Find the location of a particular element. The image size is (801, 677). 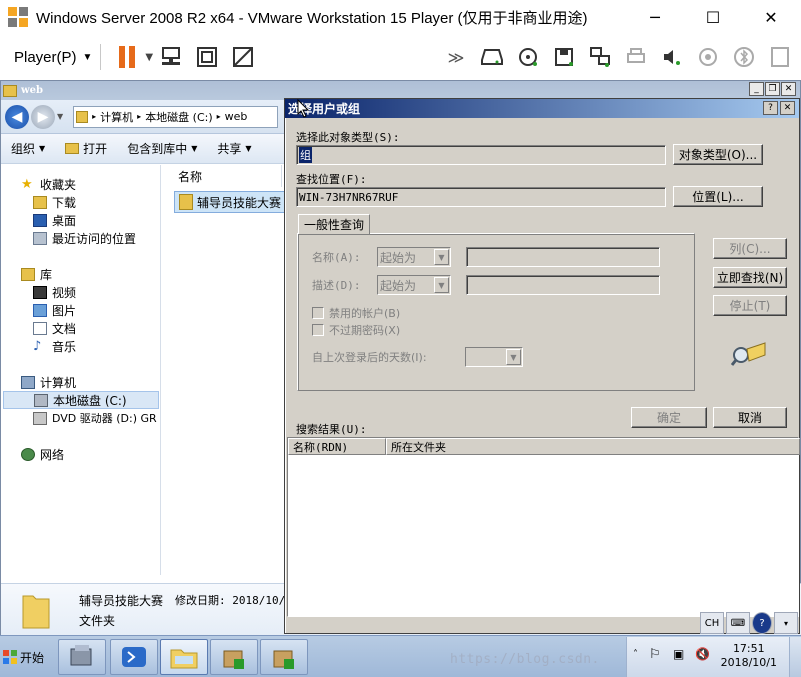

help-icon: ? is located at coordinates (762, 623).